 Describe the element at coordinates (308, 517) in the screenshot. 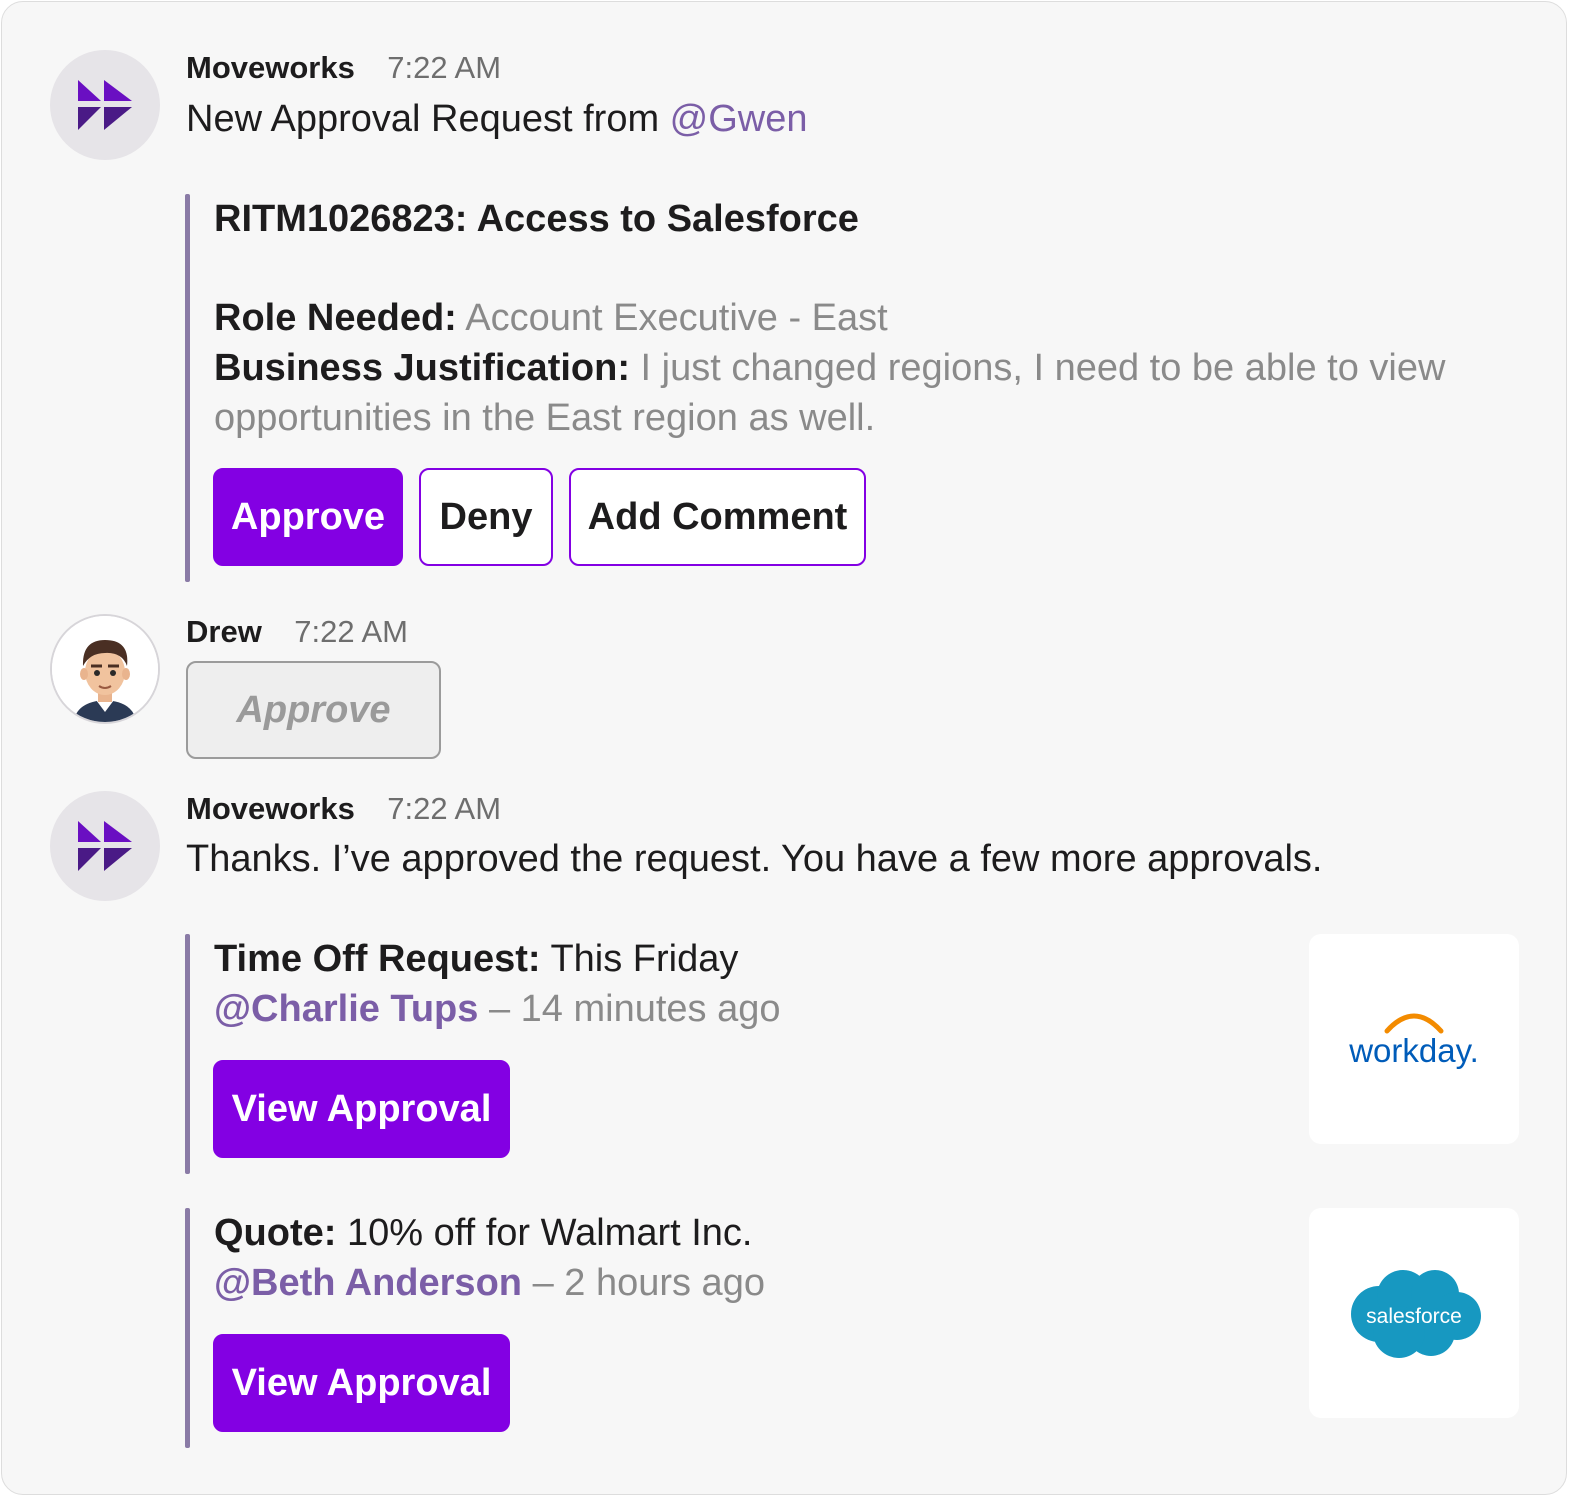

I see `approve-button: Approve` at that location.